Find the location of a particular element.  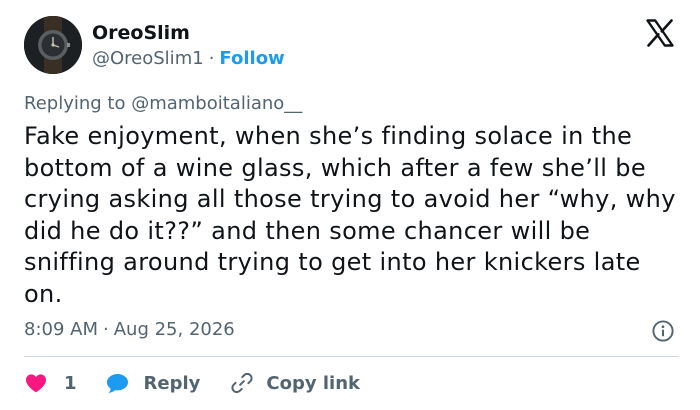

author-handle: @OreoSlim1 is located at coordinates (148, 58).